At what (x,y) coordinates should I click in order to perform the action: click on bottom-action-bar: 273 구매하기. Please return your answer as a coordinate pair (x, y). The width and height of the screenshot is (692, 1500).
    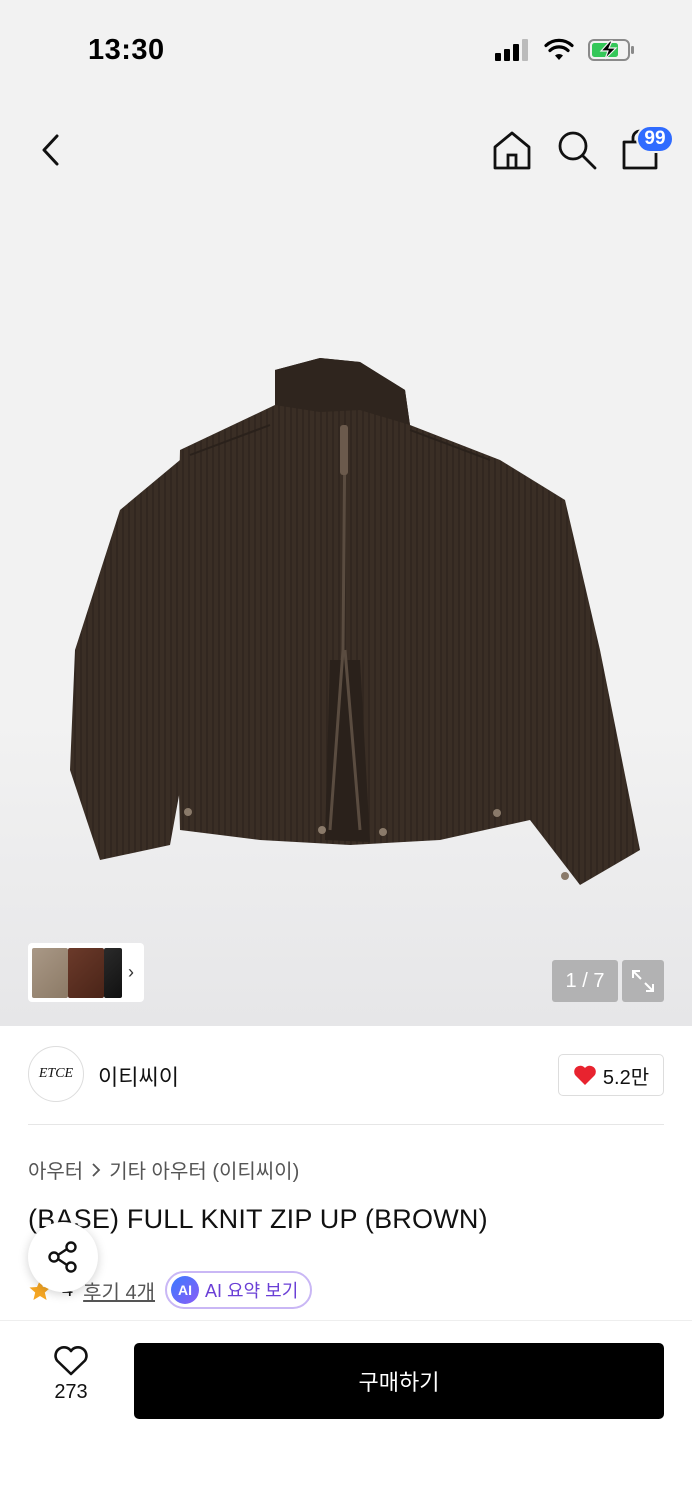
    Looking at the image, I should click on (346, 1410).